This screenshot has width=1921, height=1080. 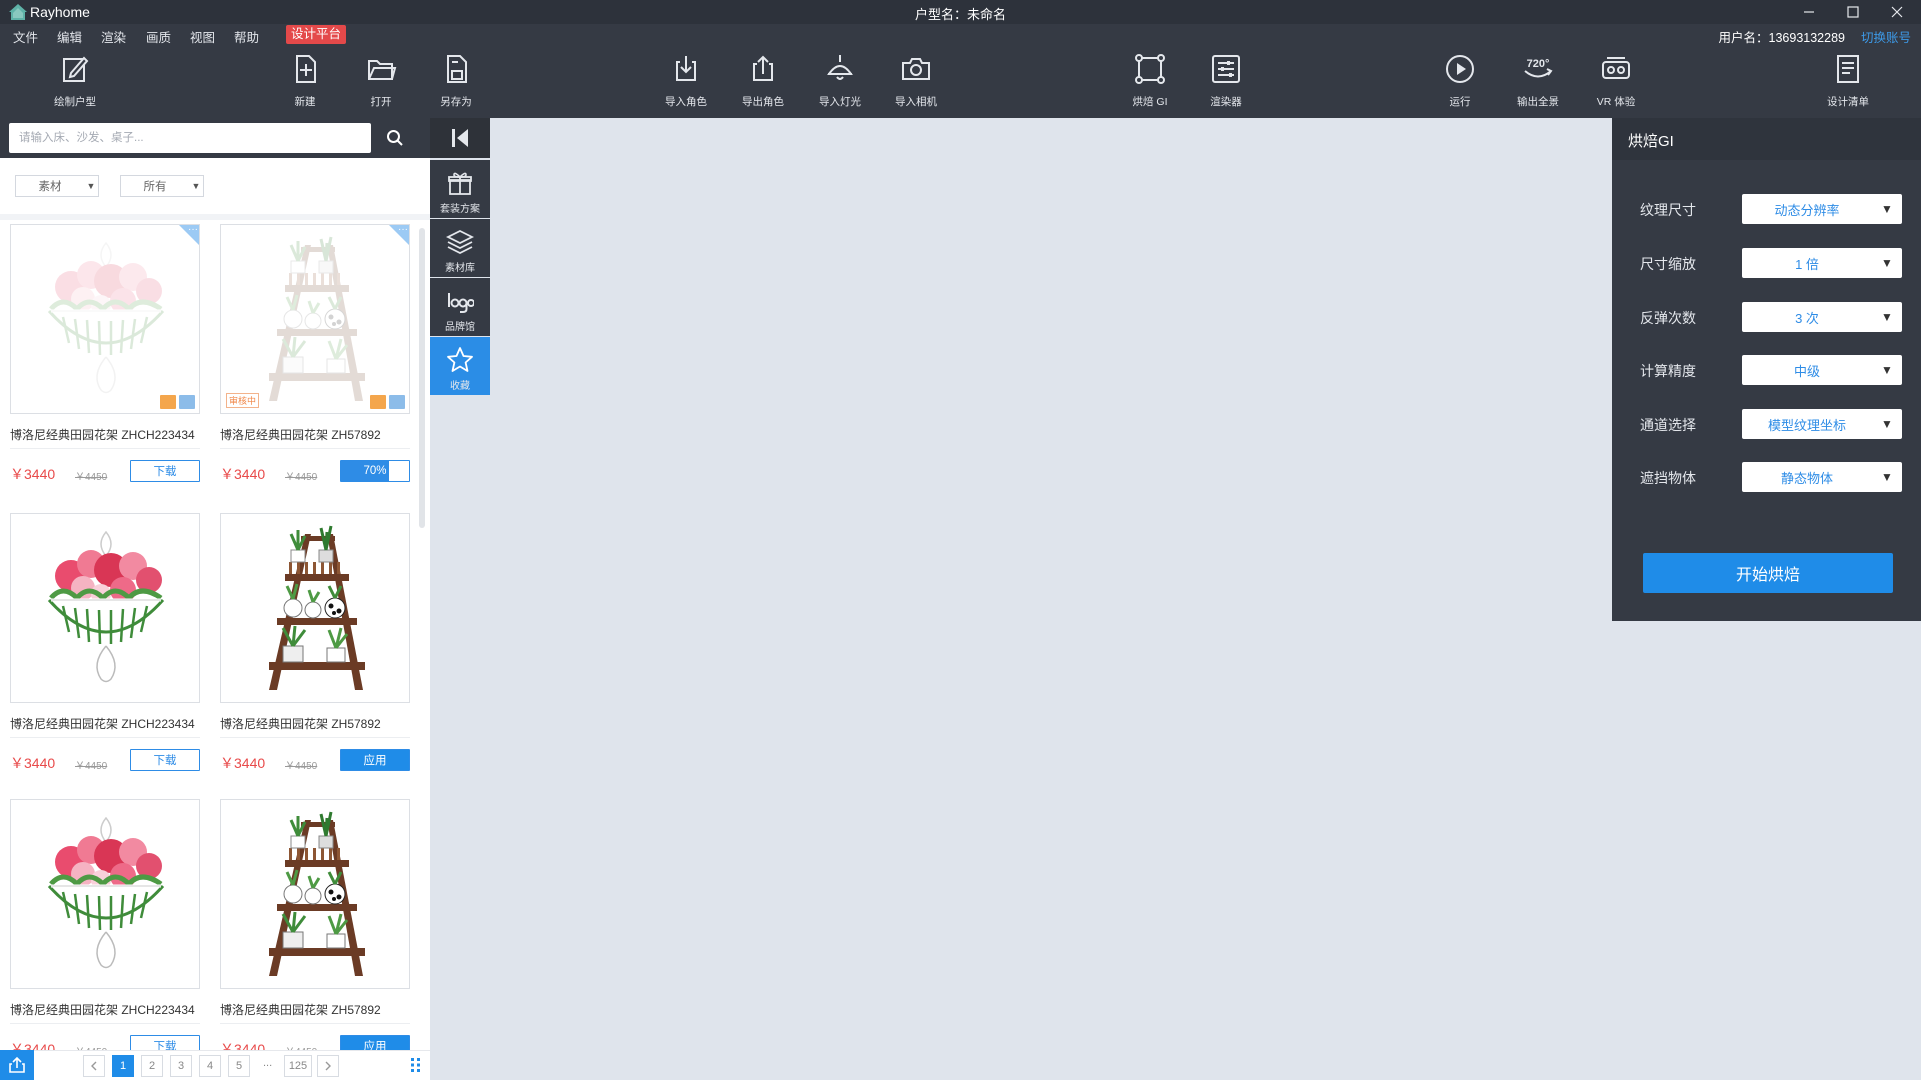 I want to click on page-button: 2, so click(x=152, y=1066).